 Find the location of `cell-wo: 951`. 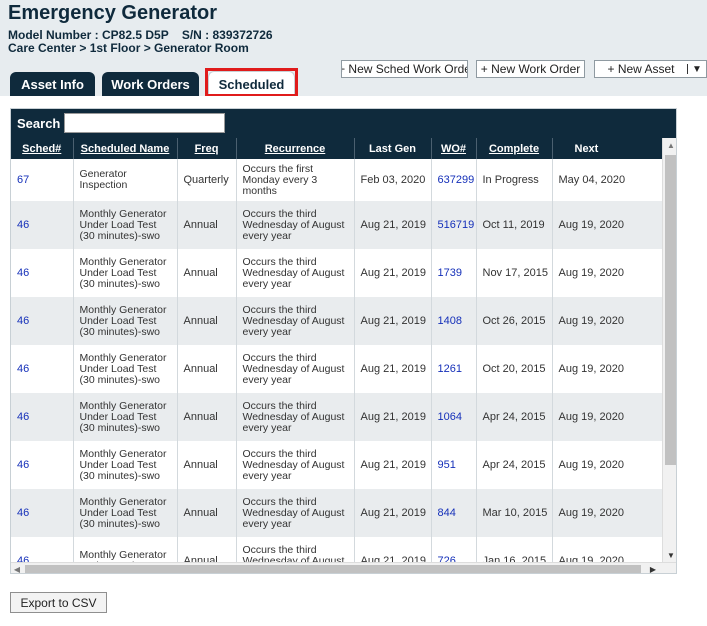

cell-wo: 951 is located at coordinates (454, 465).